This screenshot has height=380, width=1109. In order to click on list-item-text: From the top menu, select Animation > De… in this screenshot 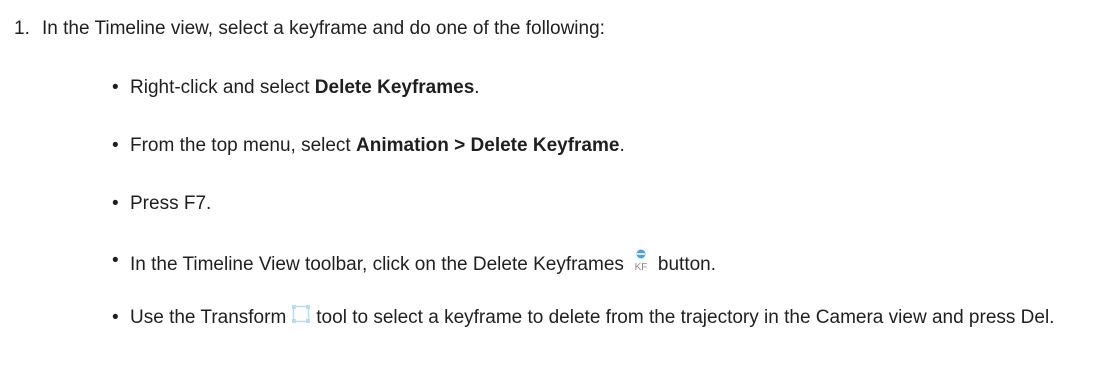, I will do `click(616, 146)`.